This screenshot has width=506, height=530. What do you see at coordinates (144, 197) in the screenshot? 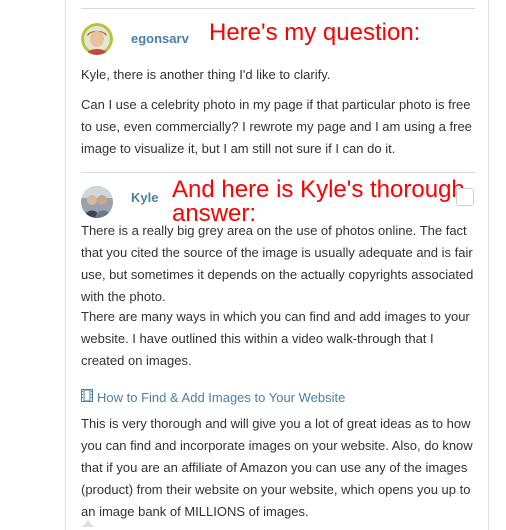
I see `username-kyle: Kyle` at bounding box center [144, 197].